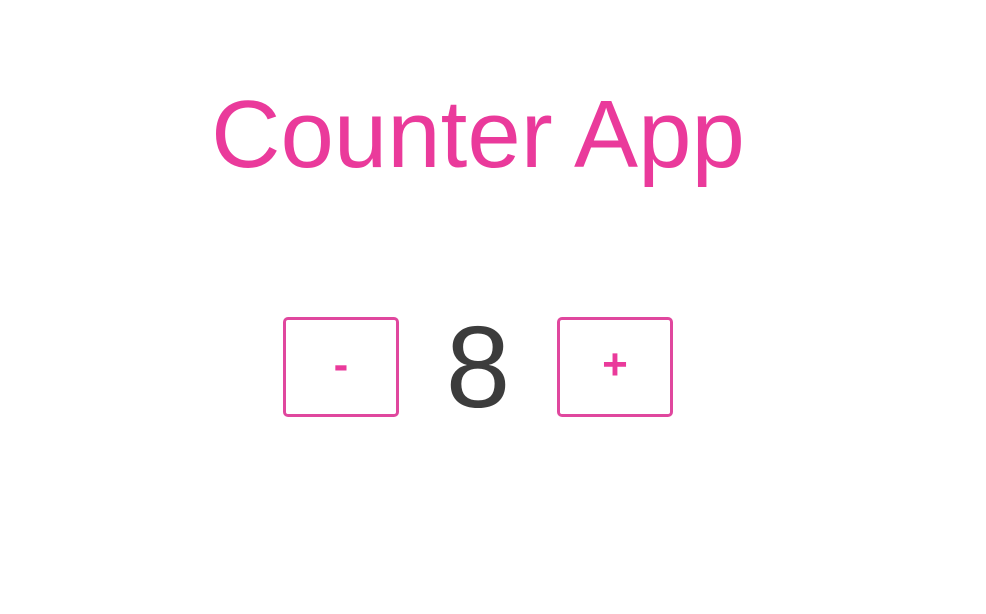 Image resolution: width=986 pixels, height=614 pixels. I want to click on decrement-button: -, so click(341, 367).